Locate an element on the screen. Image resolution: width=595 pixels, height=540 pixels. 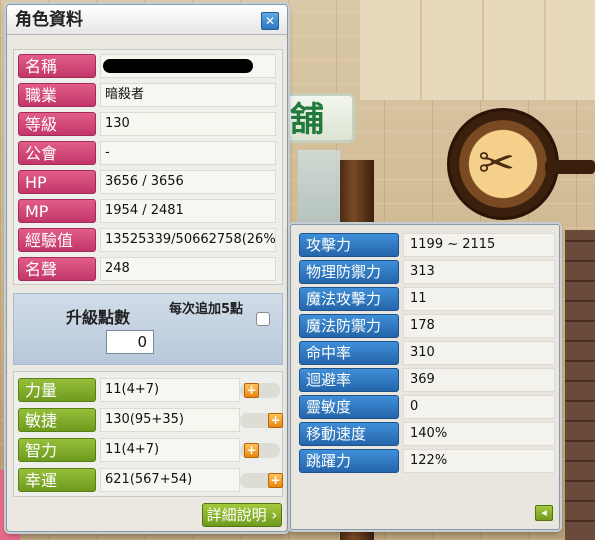
fame-value: 248 is located at coordinates (188, 269).